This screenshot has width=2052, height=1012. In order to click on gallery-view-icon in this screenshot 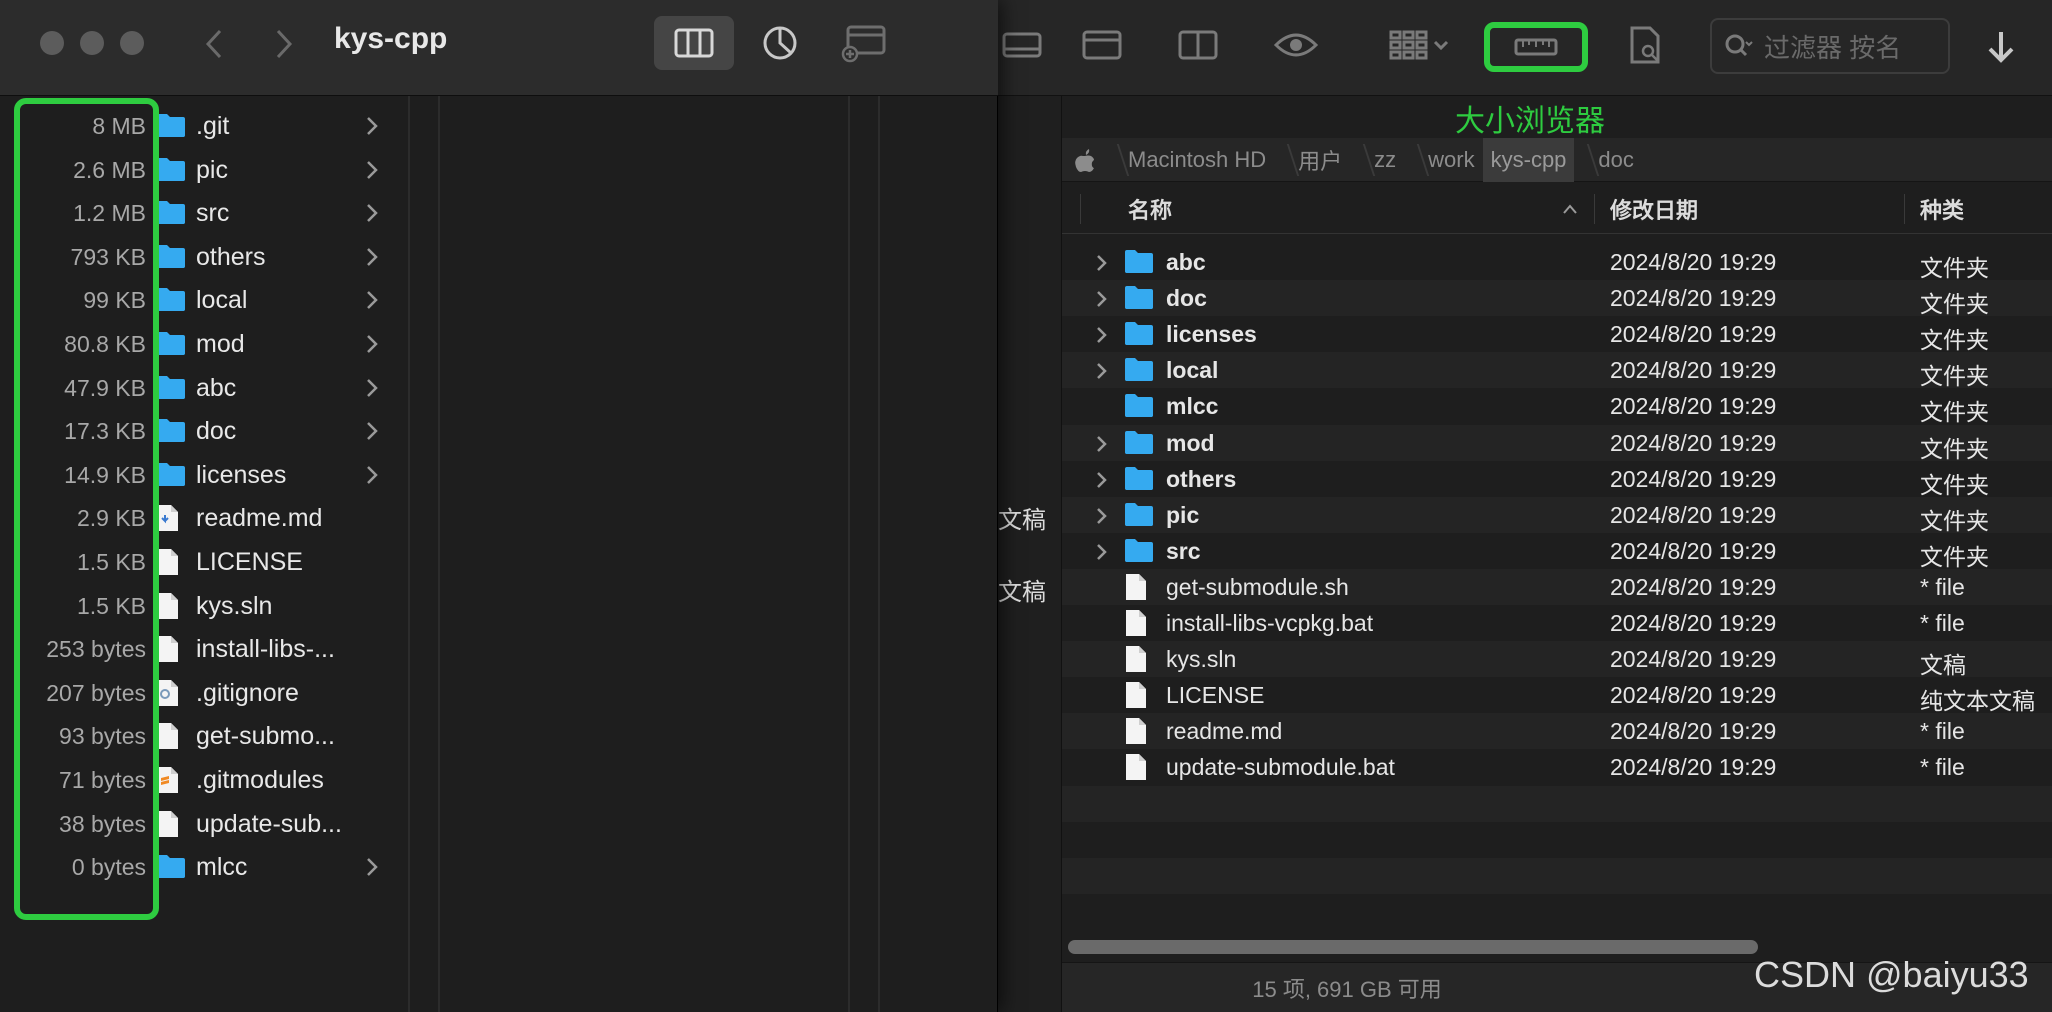, I will do `click(1102, 45)`.